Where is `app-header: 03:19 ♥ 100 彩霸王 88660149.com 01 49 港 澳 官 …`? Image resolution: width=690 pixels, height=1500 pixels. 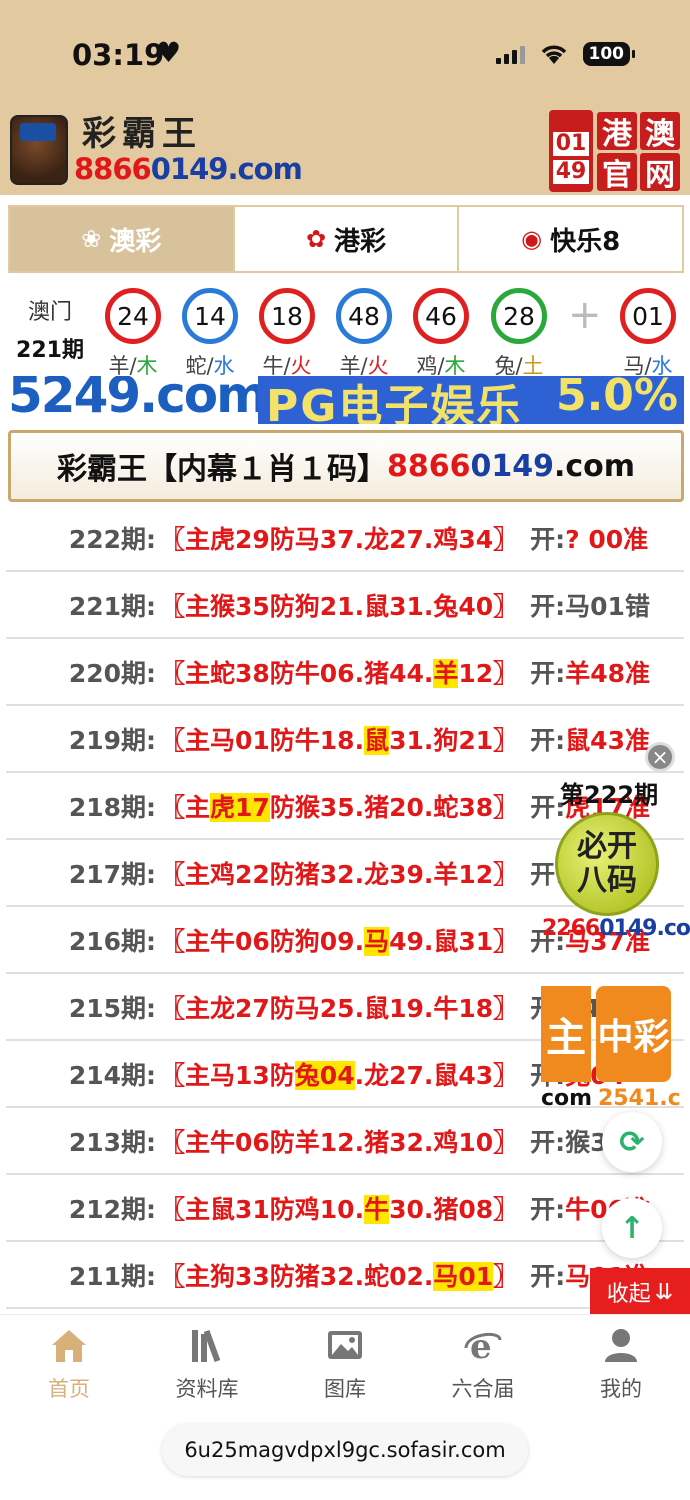
app-header: 03:19 ♥ 100 彩霸王 88660149.com 01 49 港 澳 官 … is located at coordinates (345, 97).